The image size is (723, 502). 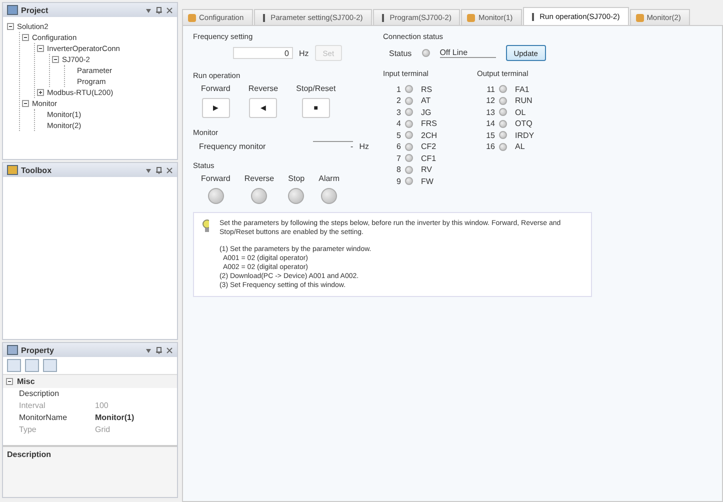 What do you see at coordinates (398, 135) in the screenshot?
I see `terminal-number: 5` at bounding box center [398, 135].